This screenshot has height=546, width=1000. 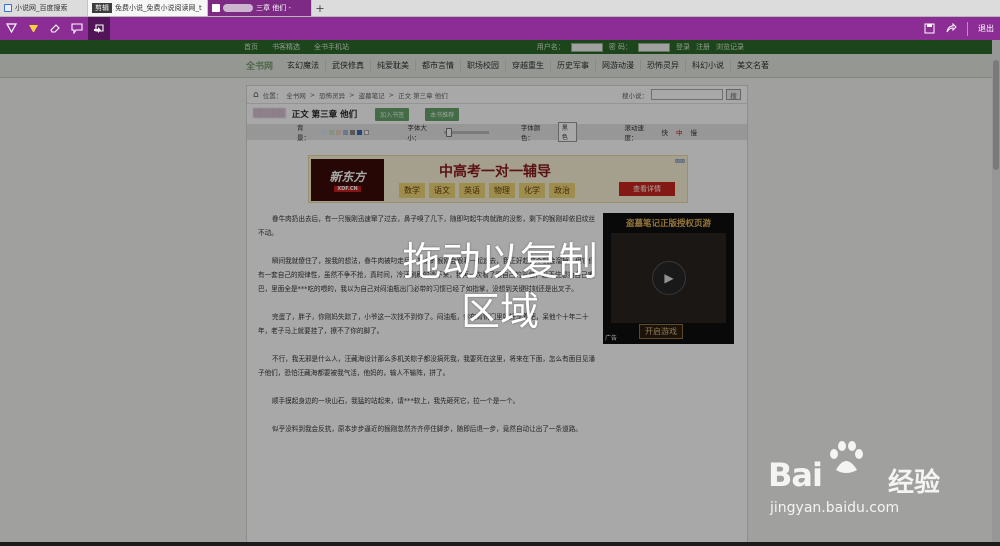 I want to click on copy-region-tool-button, so click(x=99, y=28).